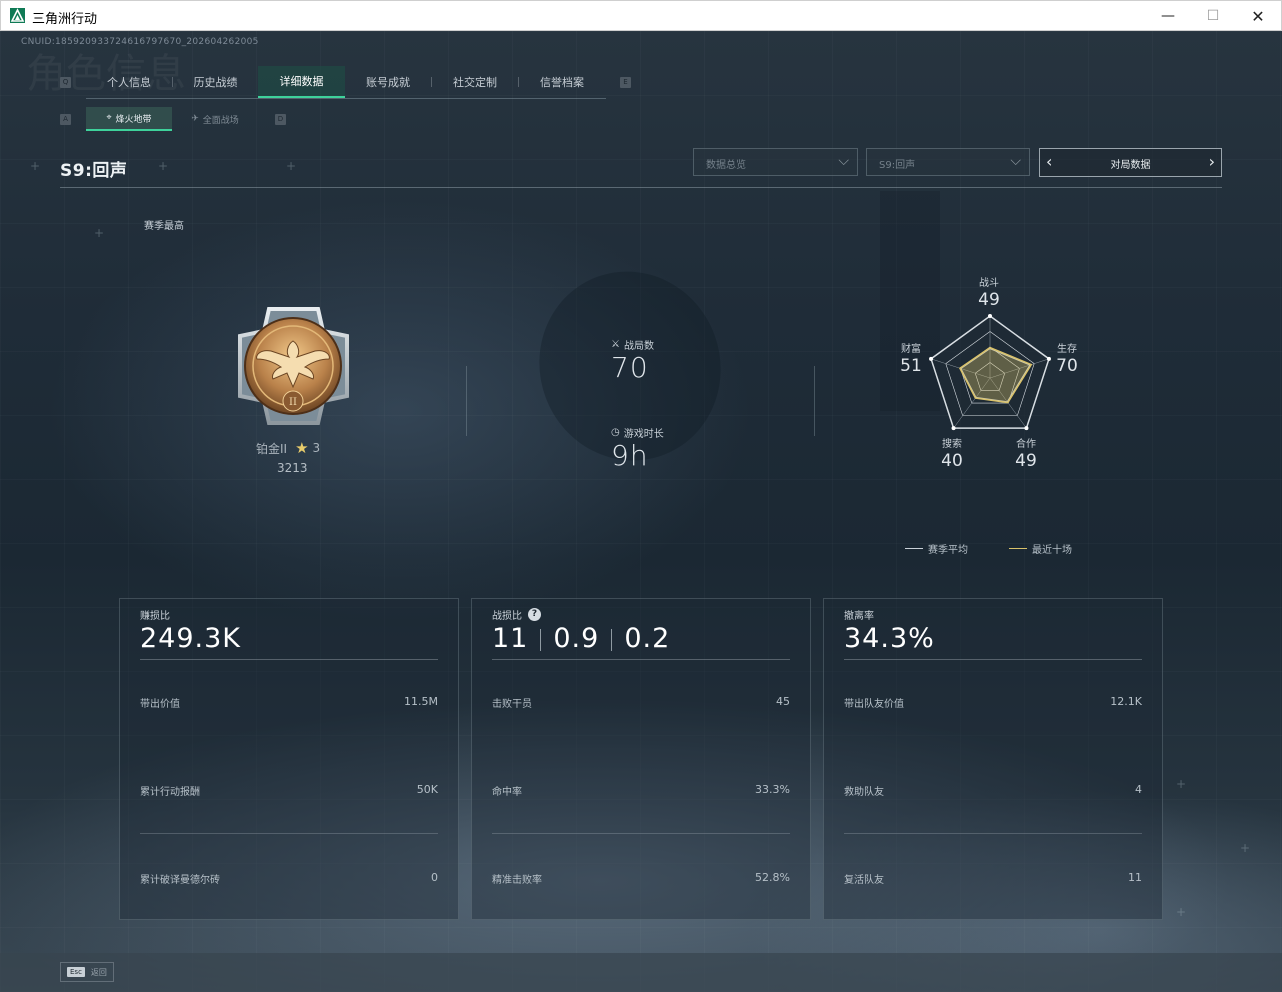 The height and width of the screenshot is (992, 1282). Describe the element at coordinates (641, 972) in the screenshot. I see `bottom-bar` at that location.